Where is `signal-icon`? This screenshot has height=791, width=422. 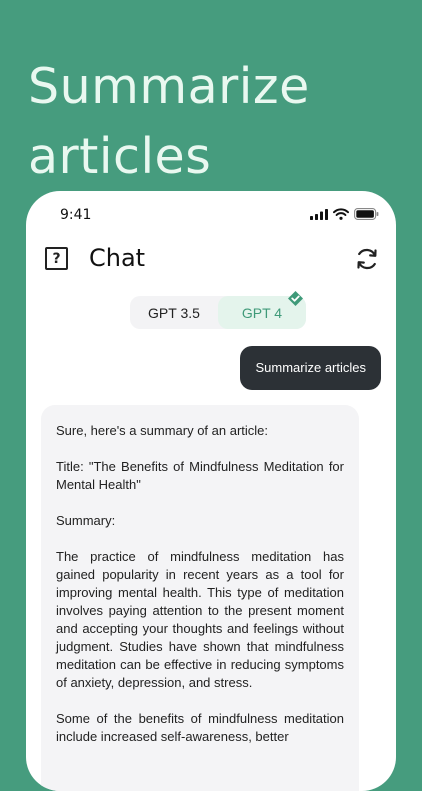 signal-icon is located at coordinates (319, 214).